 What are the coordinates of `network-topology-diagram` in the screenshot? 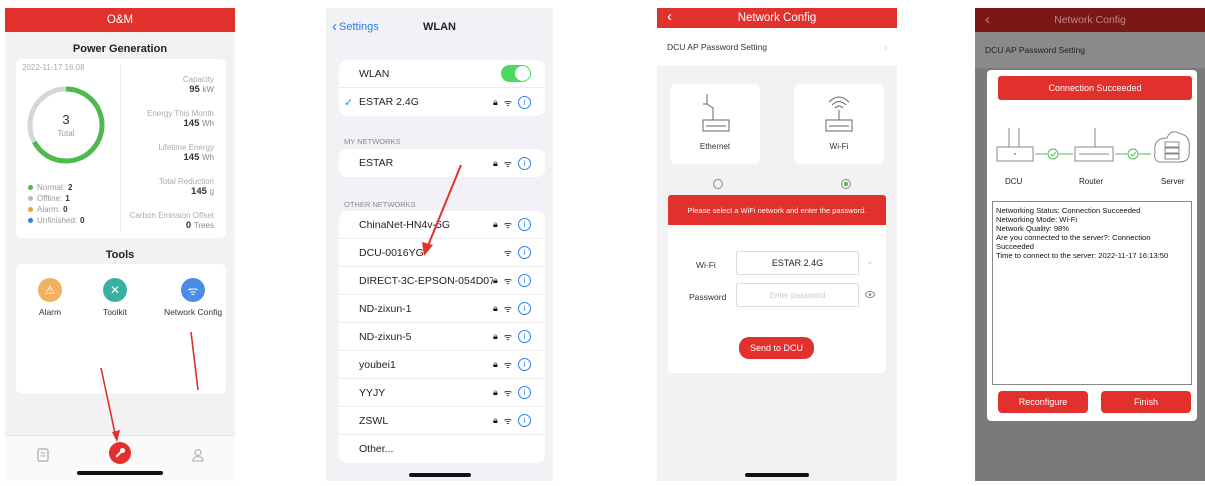 It's located at (1093, 145).